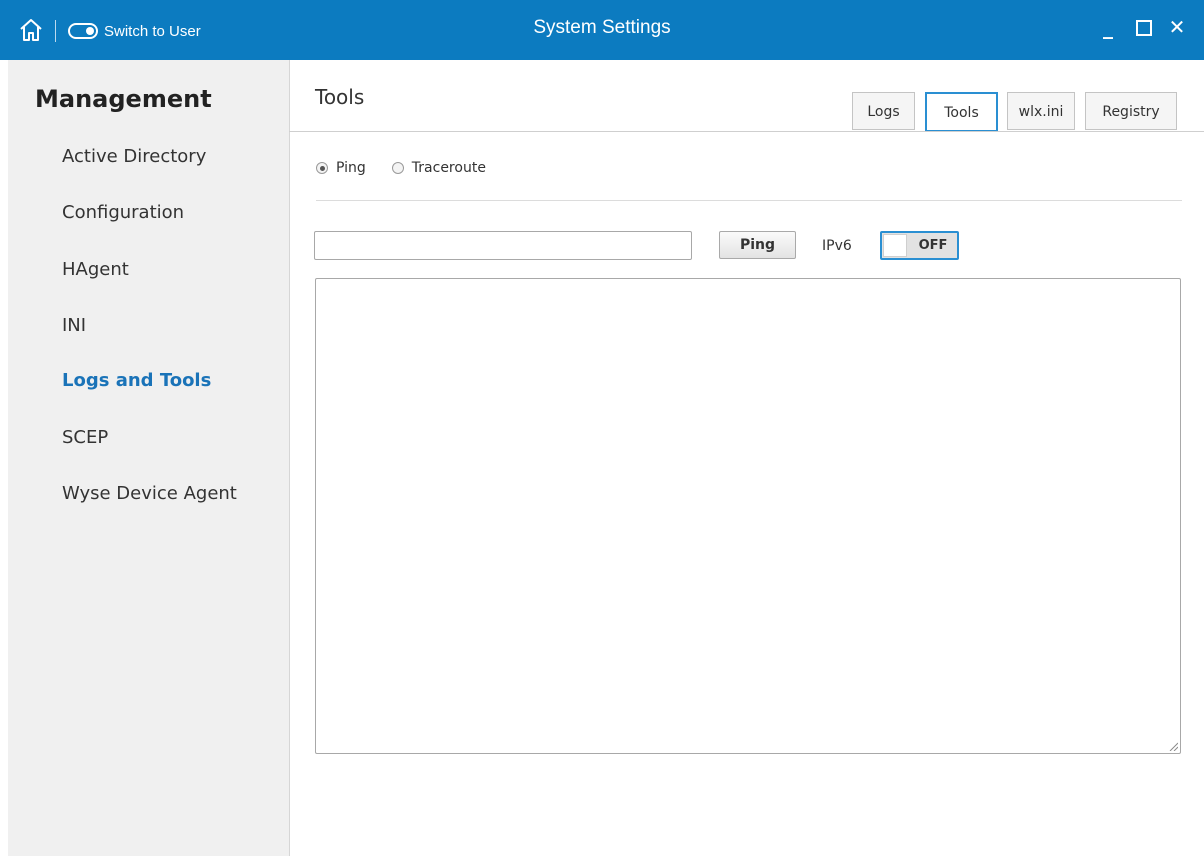 The image size is (1204, 856). I want to click on tab-wlx-ini: wlx.ini, so click(1041, 111).